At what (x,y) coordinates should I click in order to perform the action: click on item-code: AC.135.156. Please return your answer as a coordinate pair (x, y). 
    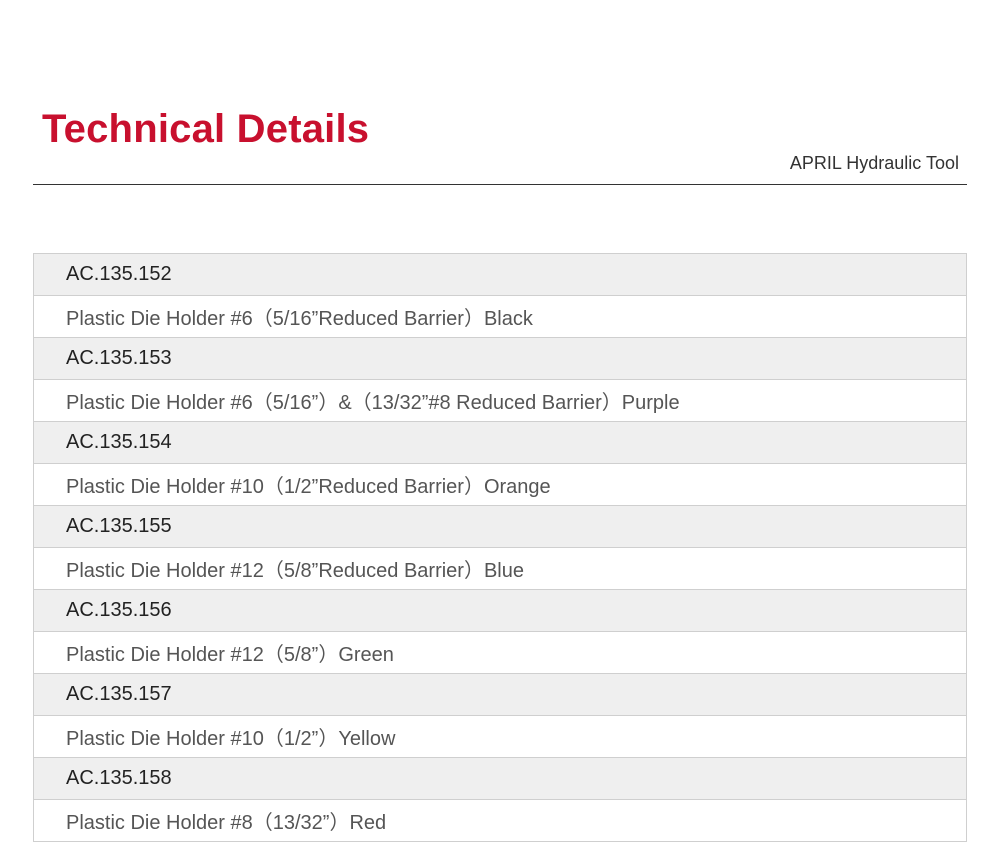
    Looking at the image, I should click on (500, 610).